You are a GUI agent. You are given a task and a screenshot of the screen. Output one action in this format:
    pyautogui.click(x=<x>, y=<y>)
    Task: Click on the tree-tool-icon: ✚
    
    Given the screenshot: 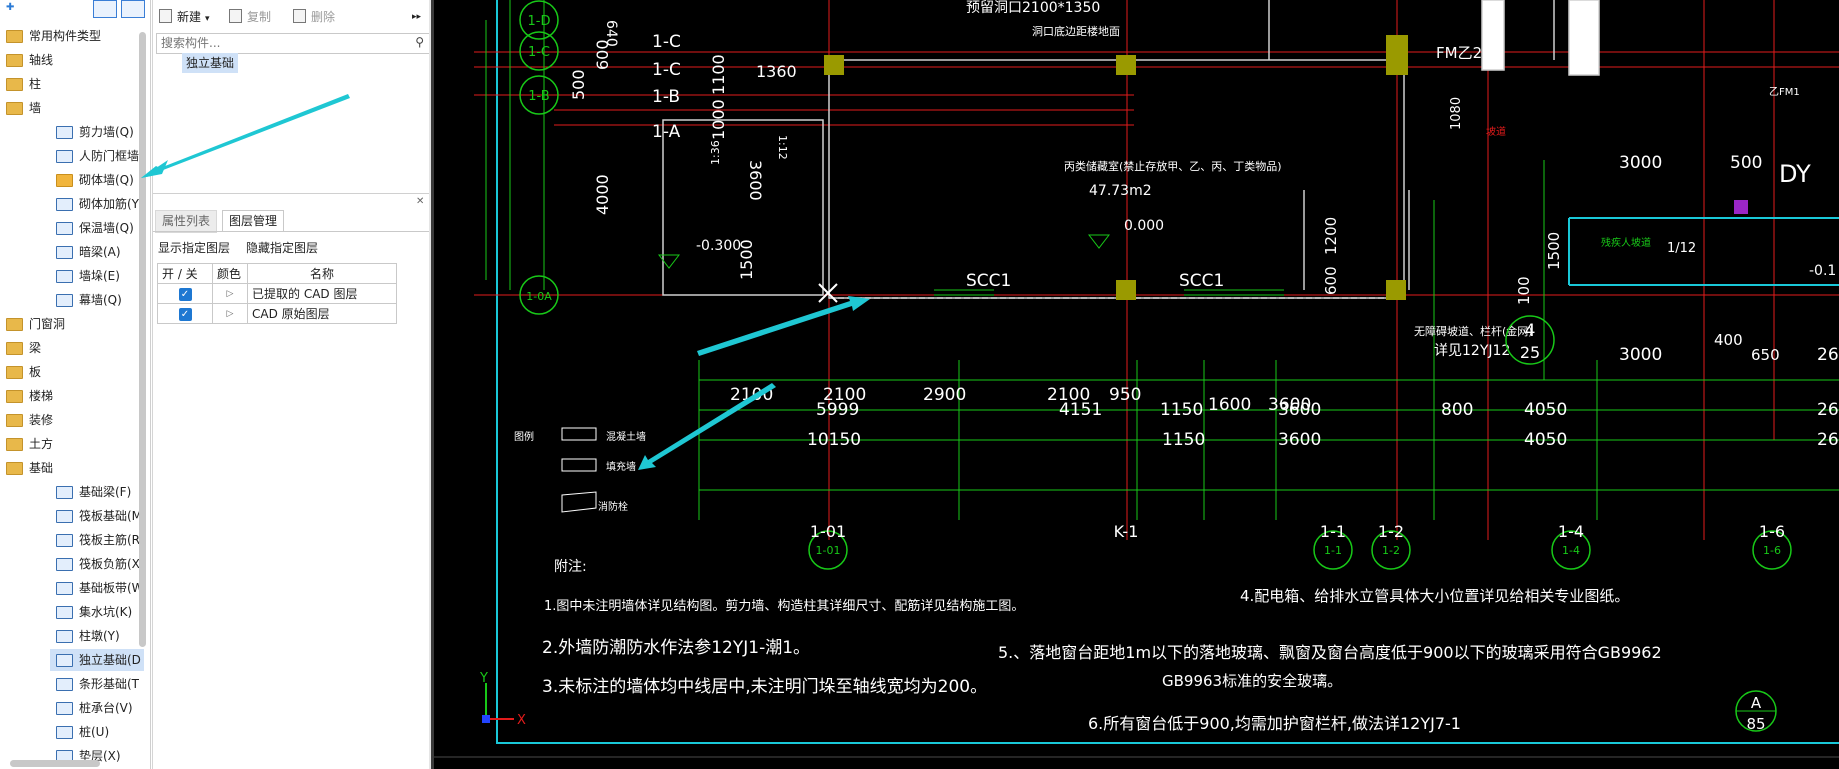 What is the action you would take?
    pyautogui.click(x=12, y=7)
    